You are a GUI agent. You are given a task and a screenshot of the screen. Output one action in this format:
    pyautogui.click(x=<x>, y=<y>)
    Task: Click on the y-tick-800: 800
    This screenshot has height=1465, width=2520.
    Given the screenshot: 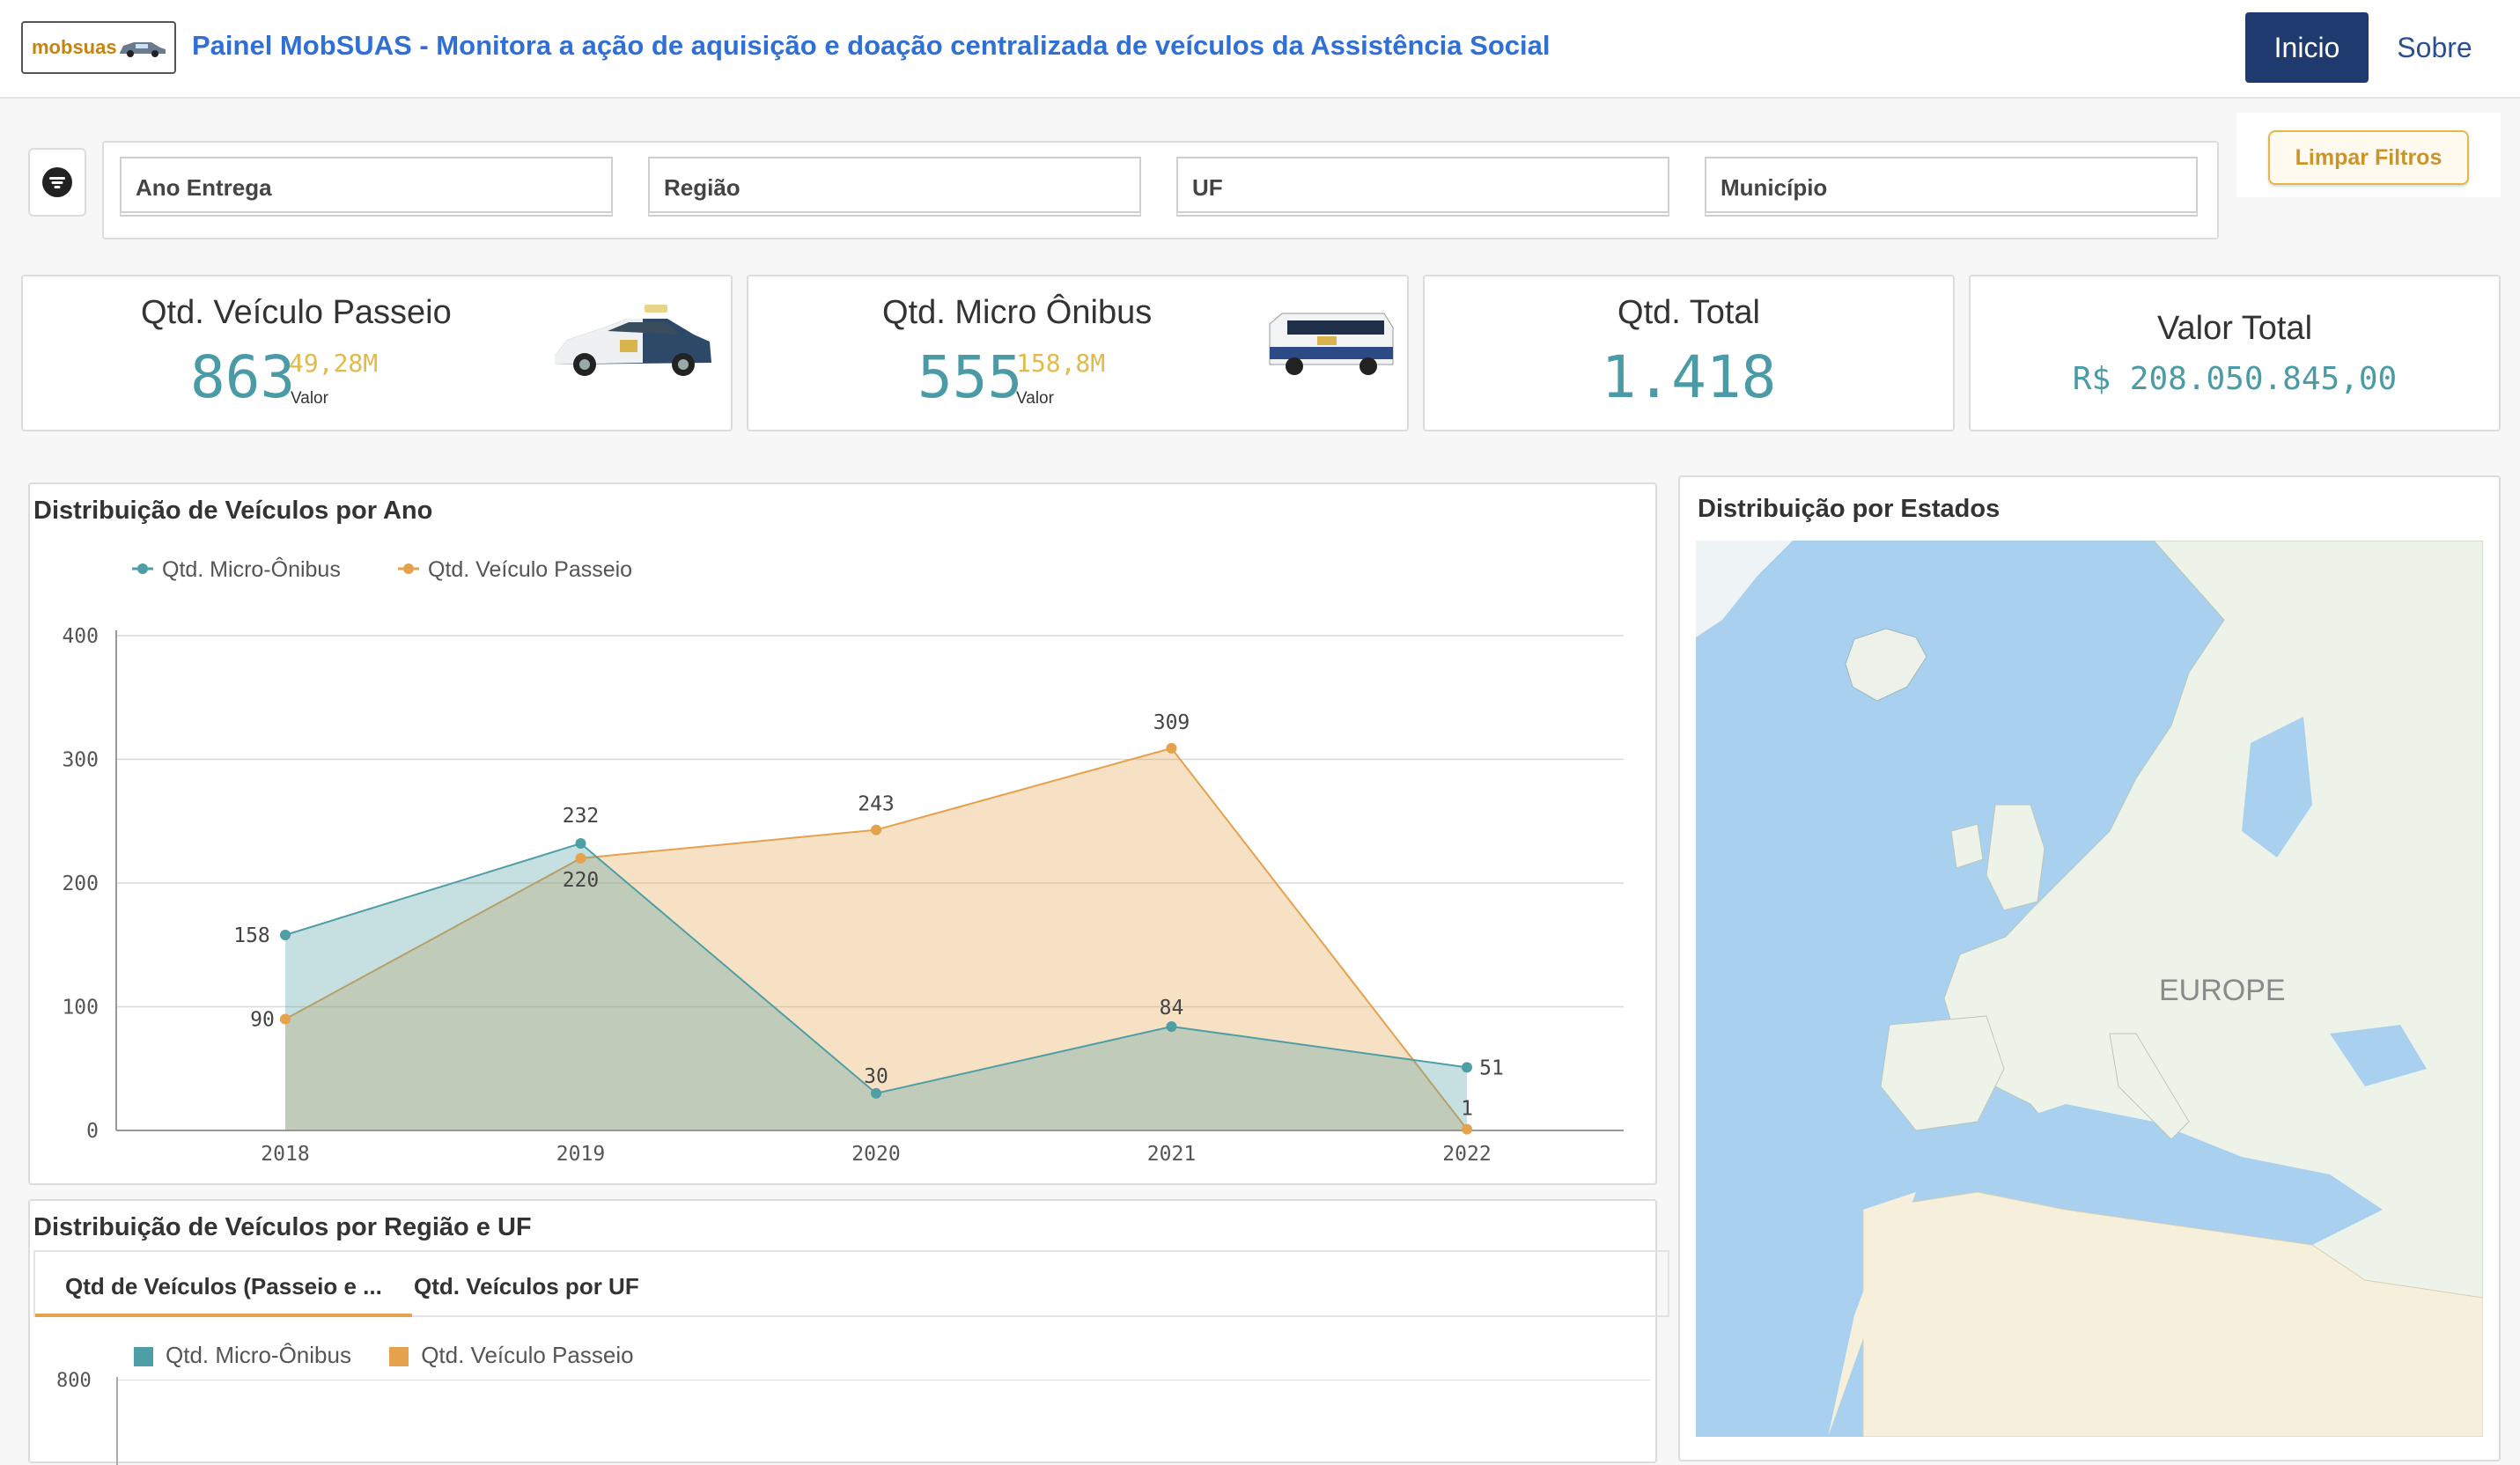 What is the action you would take?
    pyautogui.click(x=74, y=1381)
    